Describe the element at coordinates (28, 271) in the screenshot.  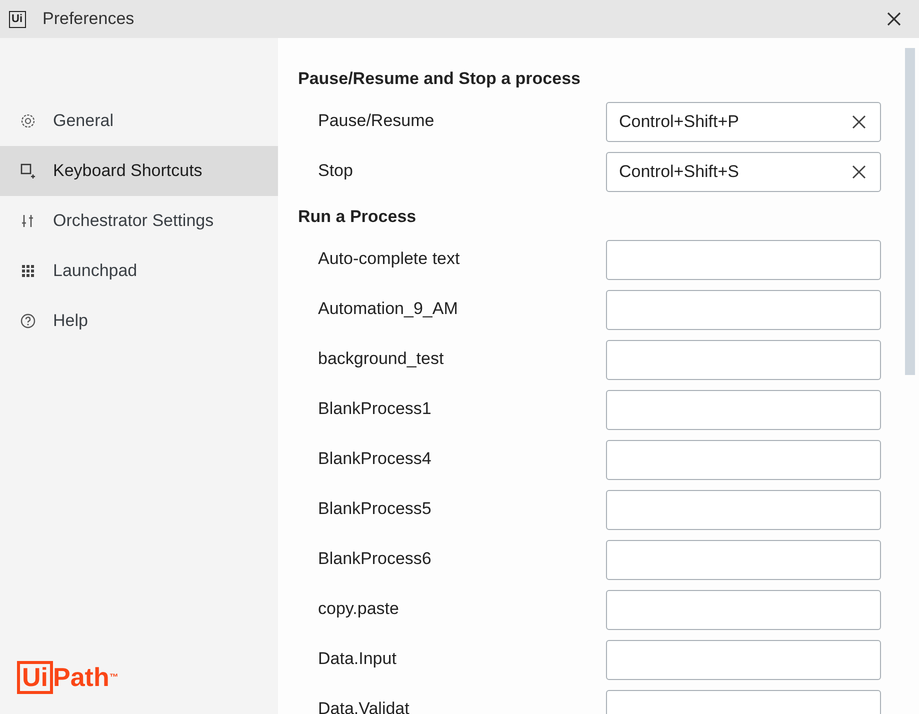
I see `grid-icon` at that location.